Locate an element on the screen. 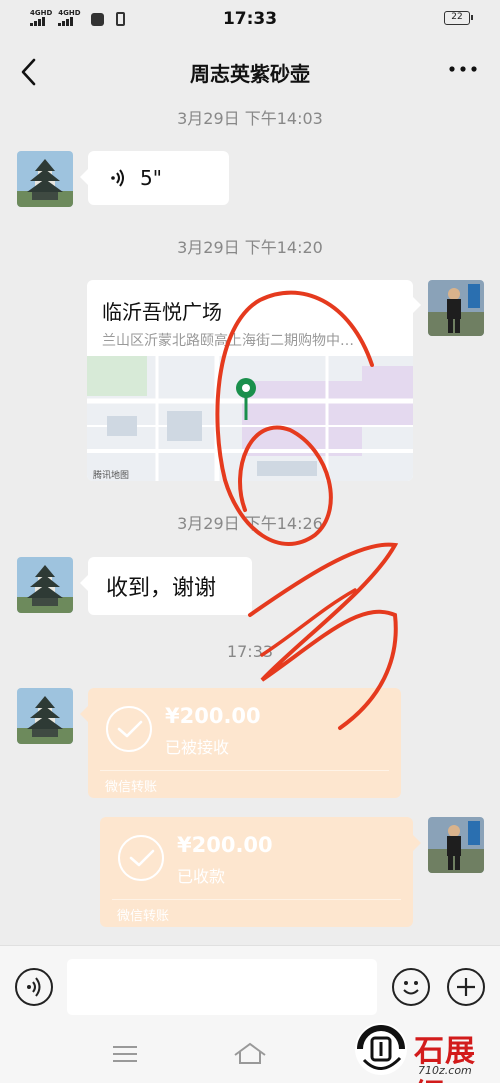 This screenshot has width=500, height=1083. message-text: 收到，谢谢 is located at coordinates (161, 588).